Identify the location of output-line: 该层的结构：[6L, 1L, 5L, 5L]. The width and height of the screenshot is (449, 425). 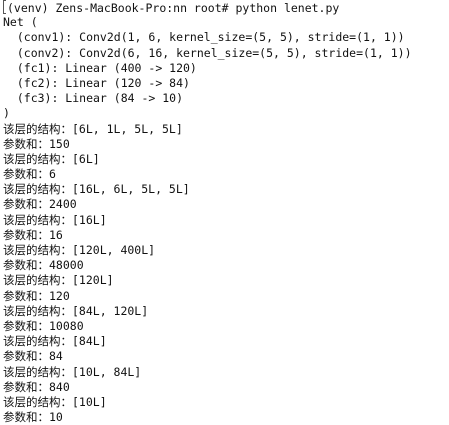
(93, 128).